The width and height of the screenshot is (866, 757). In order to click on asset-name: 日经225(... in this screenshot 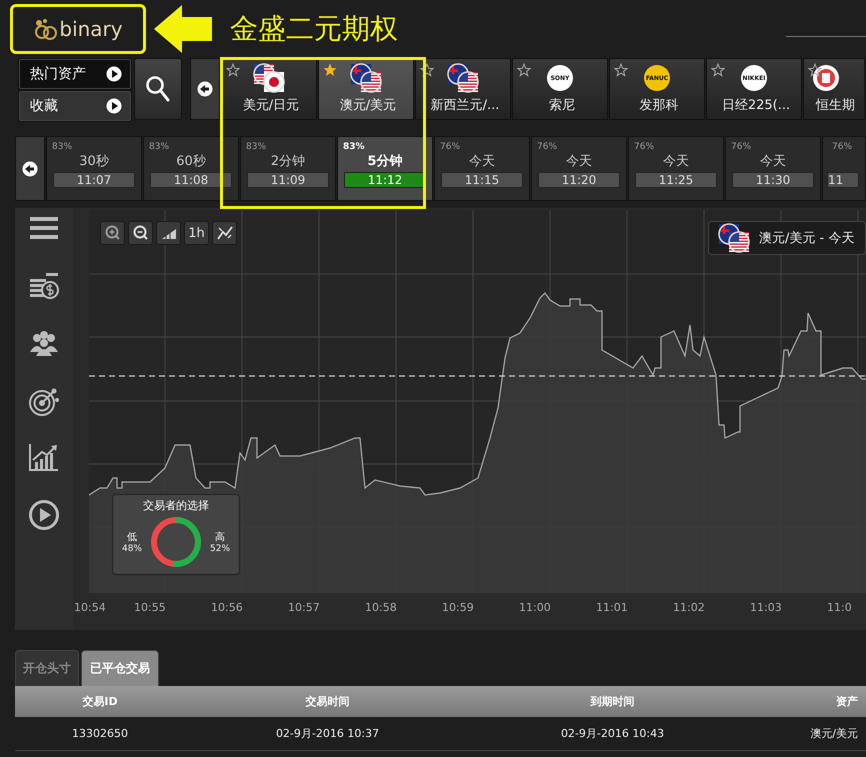, I will do `click(755, 105)`.